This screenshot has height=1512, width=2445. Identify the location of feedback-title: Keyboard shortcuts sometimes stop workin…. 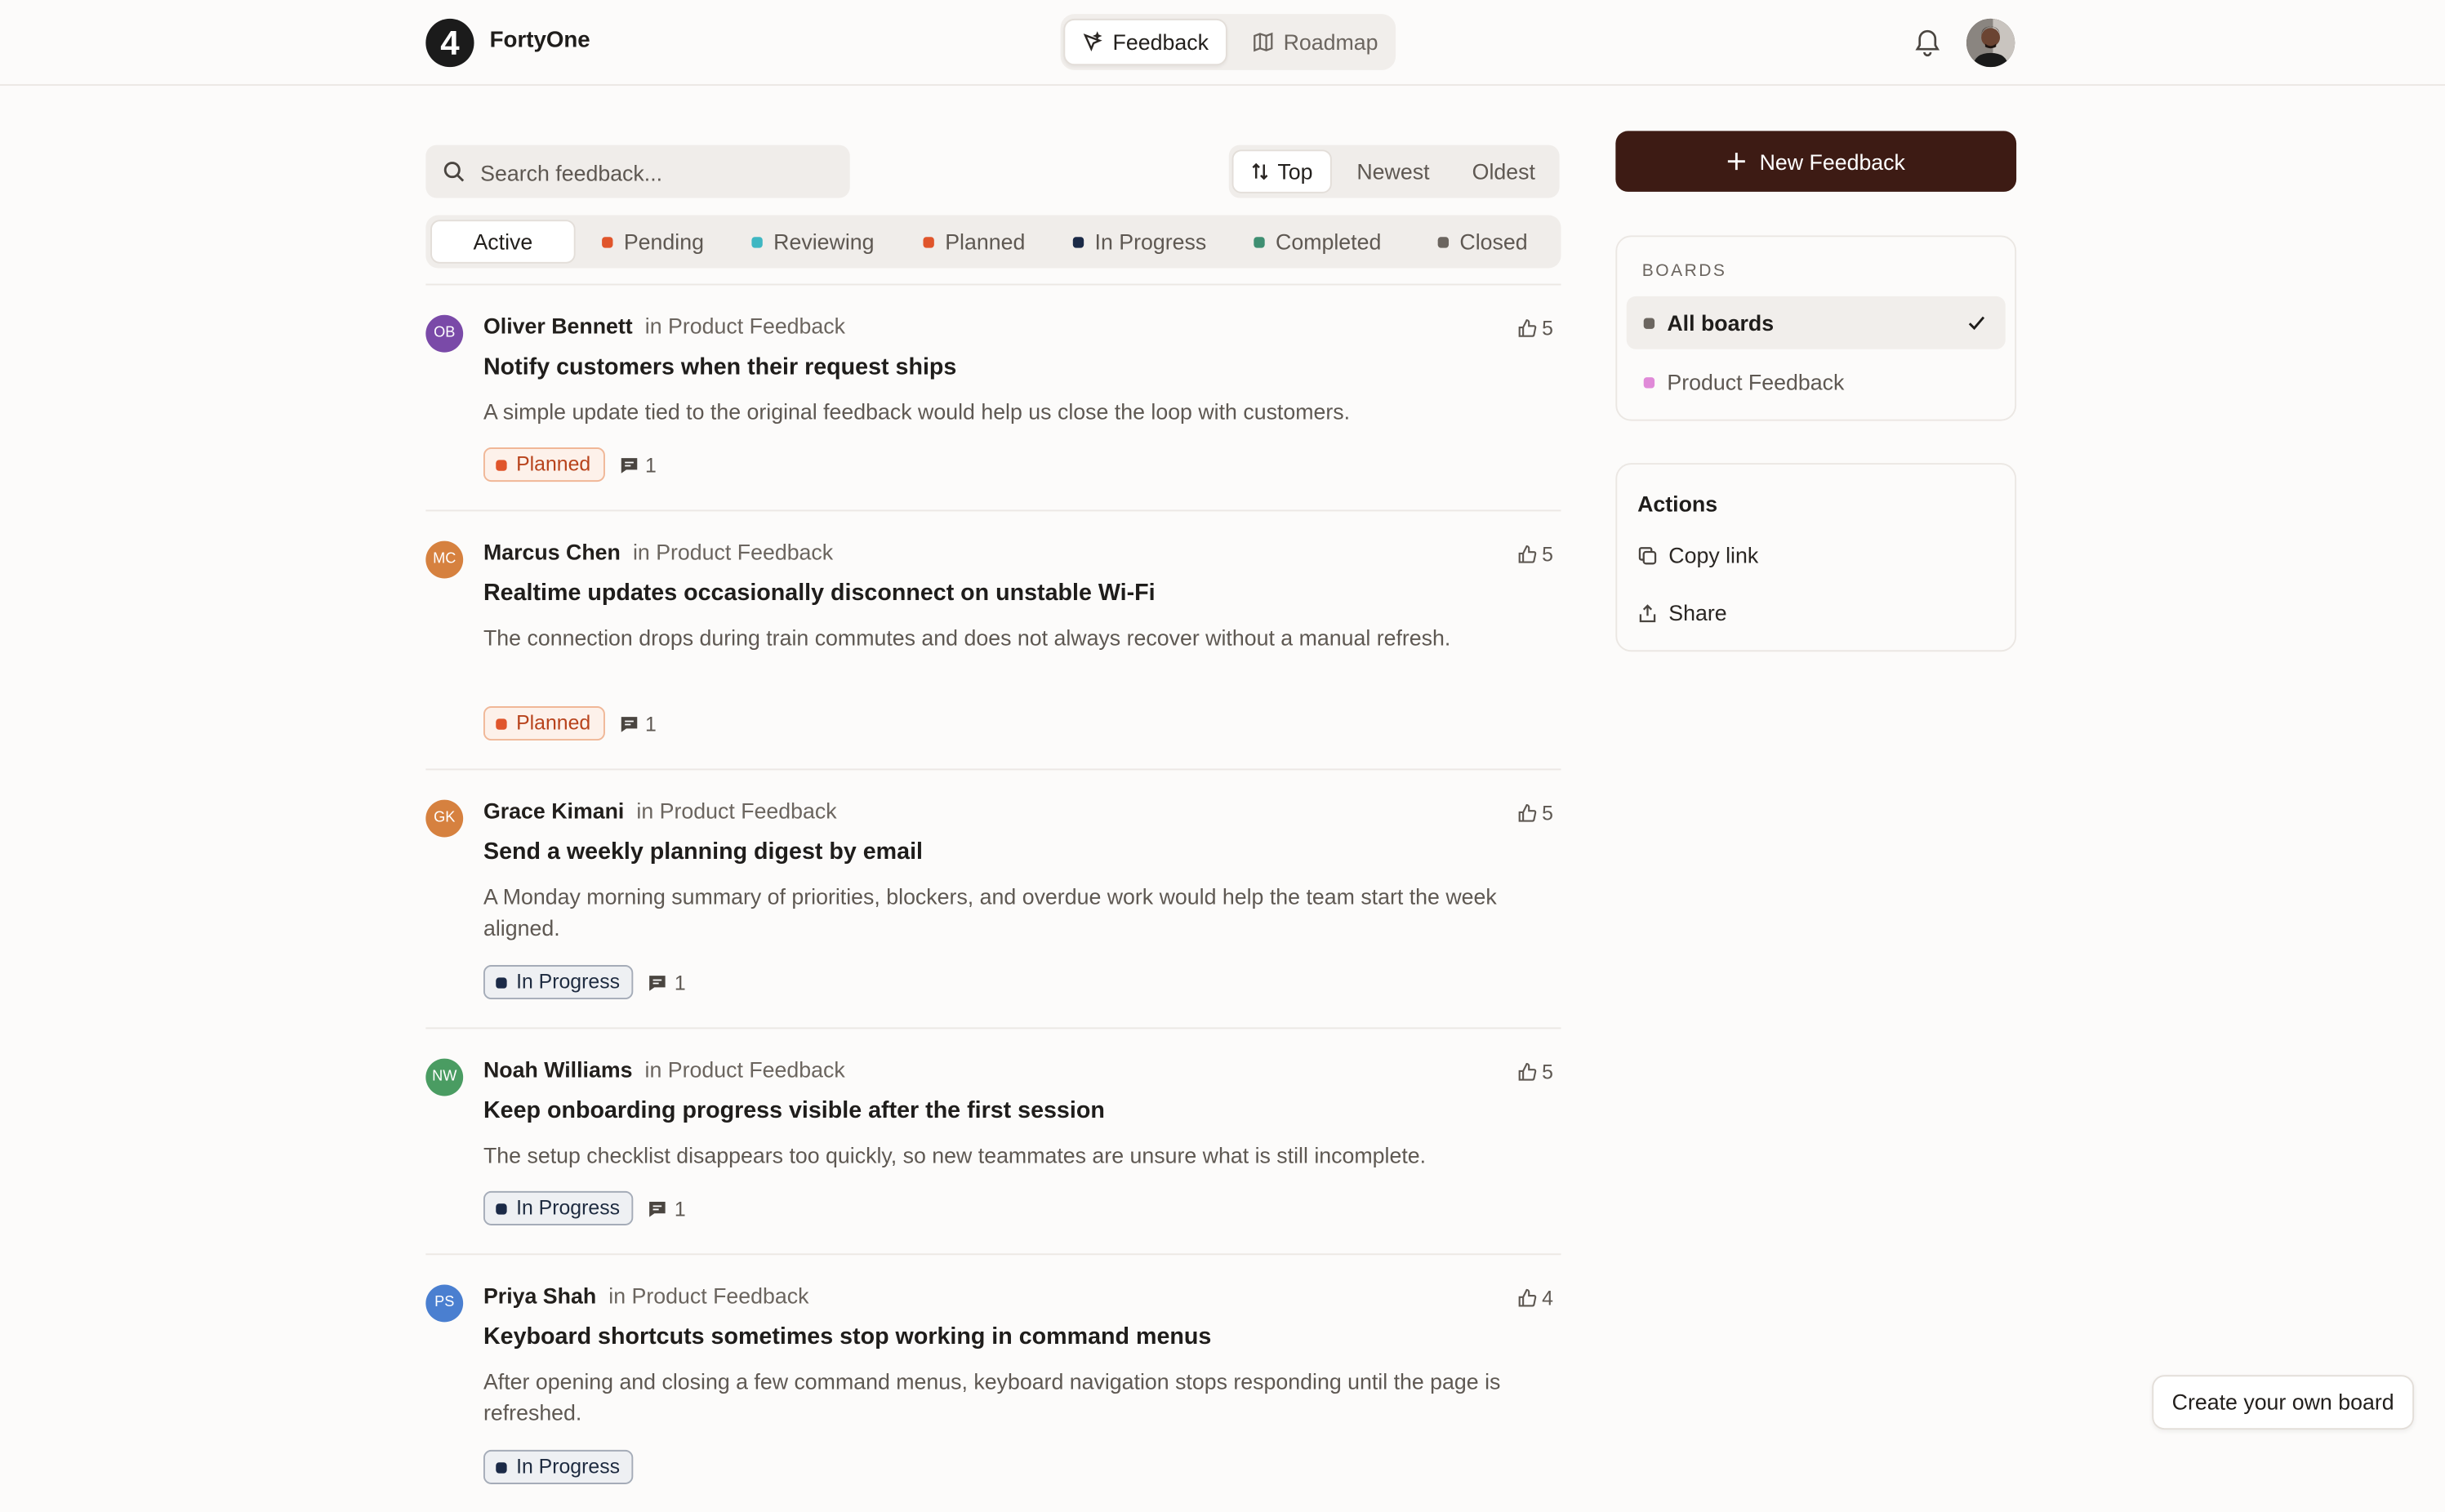
(847, 1336).